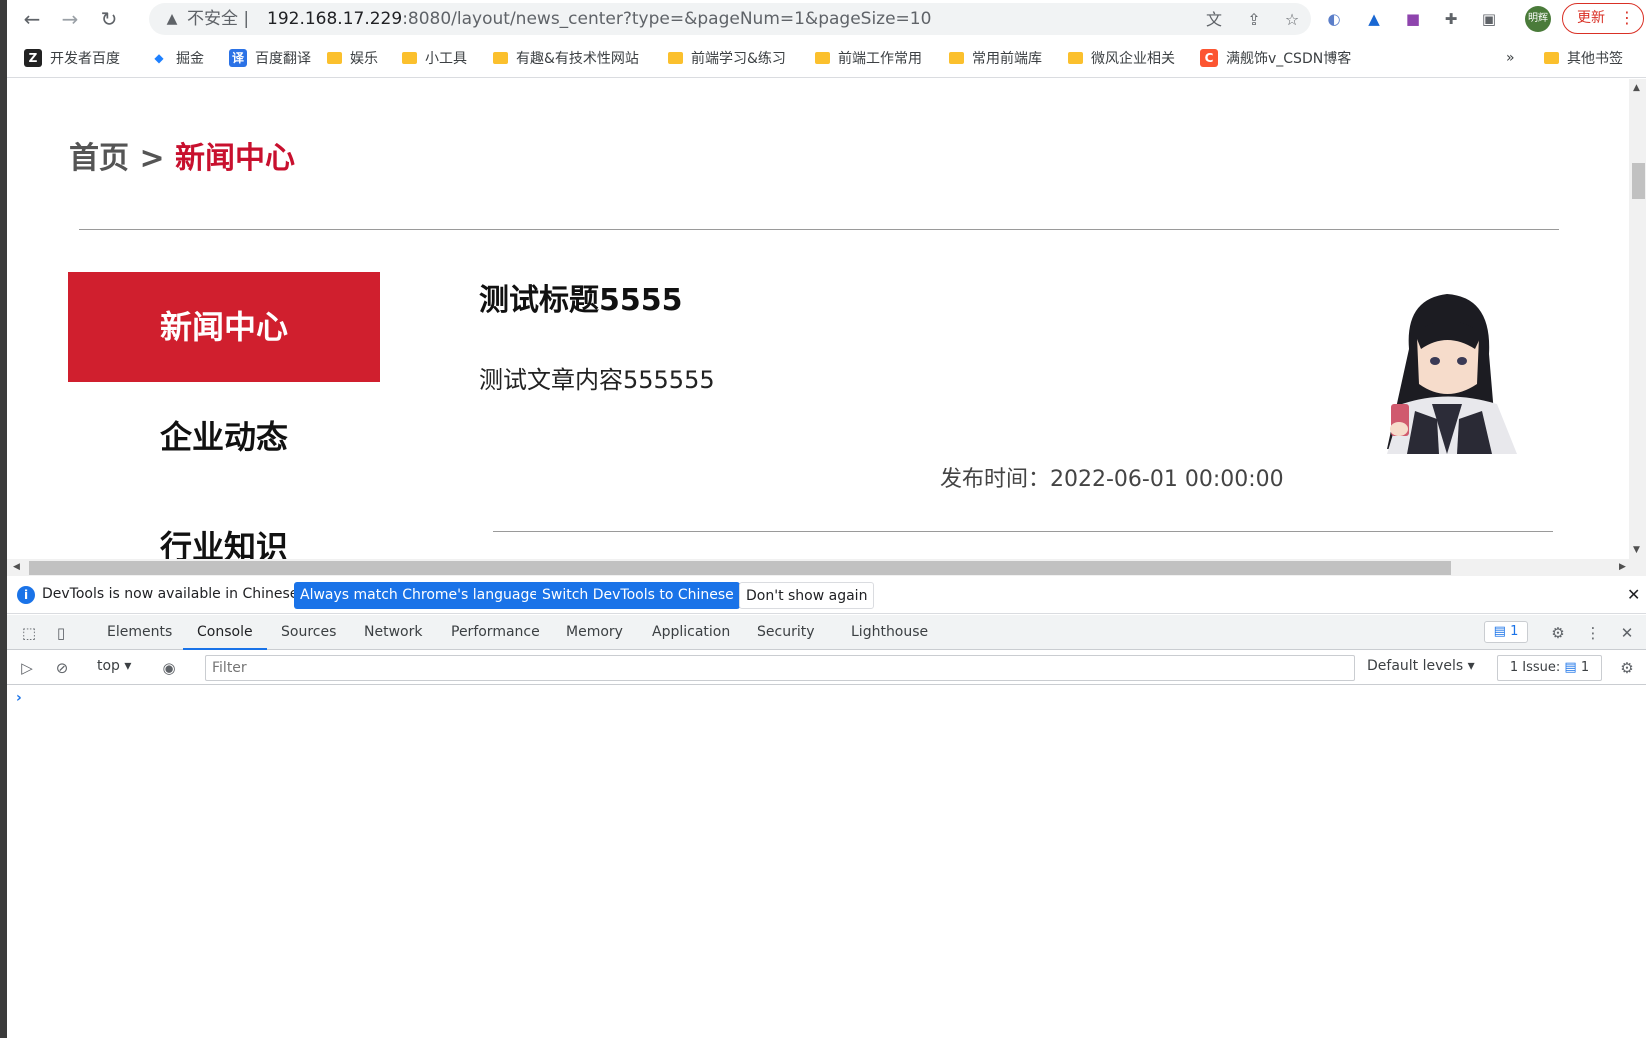  I want to click on share-icon: ⇪, so click(1254, 20).